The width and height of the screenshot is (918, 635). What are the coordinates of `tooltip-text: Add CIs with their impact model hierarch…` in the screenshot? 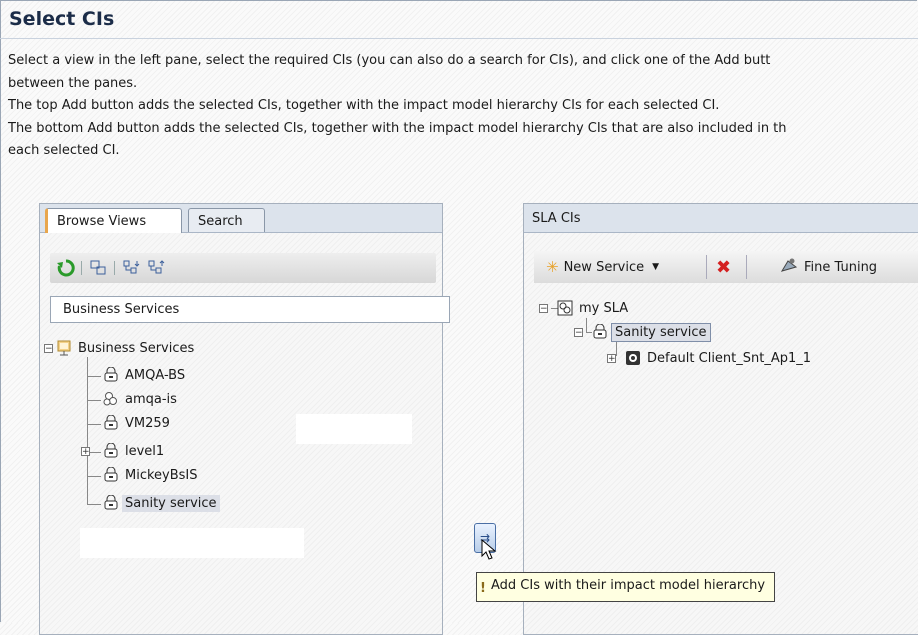 It's located at (628, 585).